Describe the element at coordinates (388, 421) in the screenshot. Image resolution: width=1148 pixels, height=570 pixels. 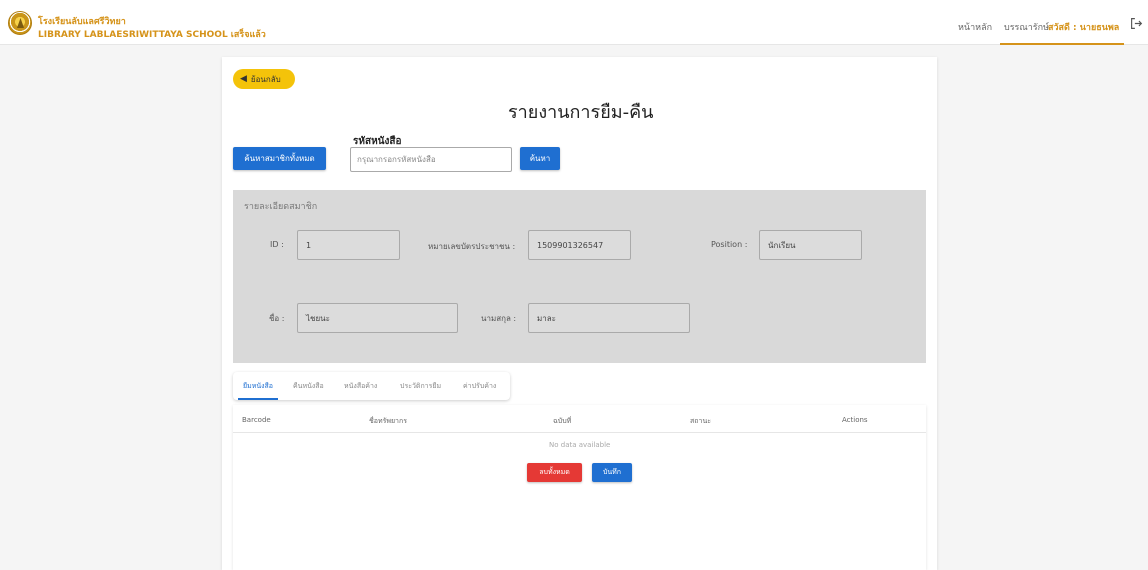
I see `table-header-resource-name: ชื่อทรัพยากร` at that location.